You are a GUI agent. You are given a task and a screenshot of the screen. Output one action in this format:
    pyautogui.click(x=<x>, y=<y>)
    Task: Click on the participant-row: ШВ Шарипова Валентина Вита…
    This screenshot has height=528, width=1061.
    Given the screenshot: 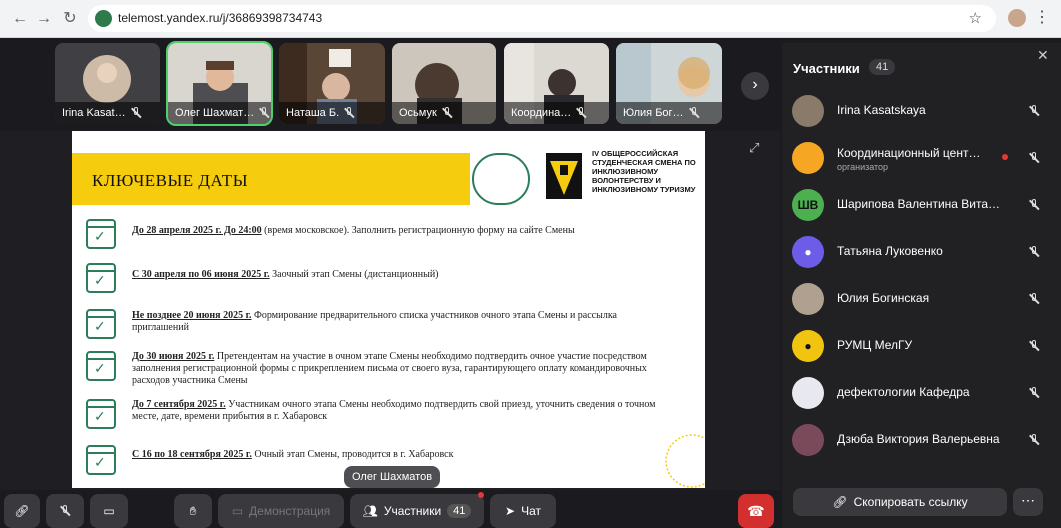 What is the action you would take?
    pyautogui.click(x=922, y=206)
    